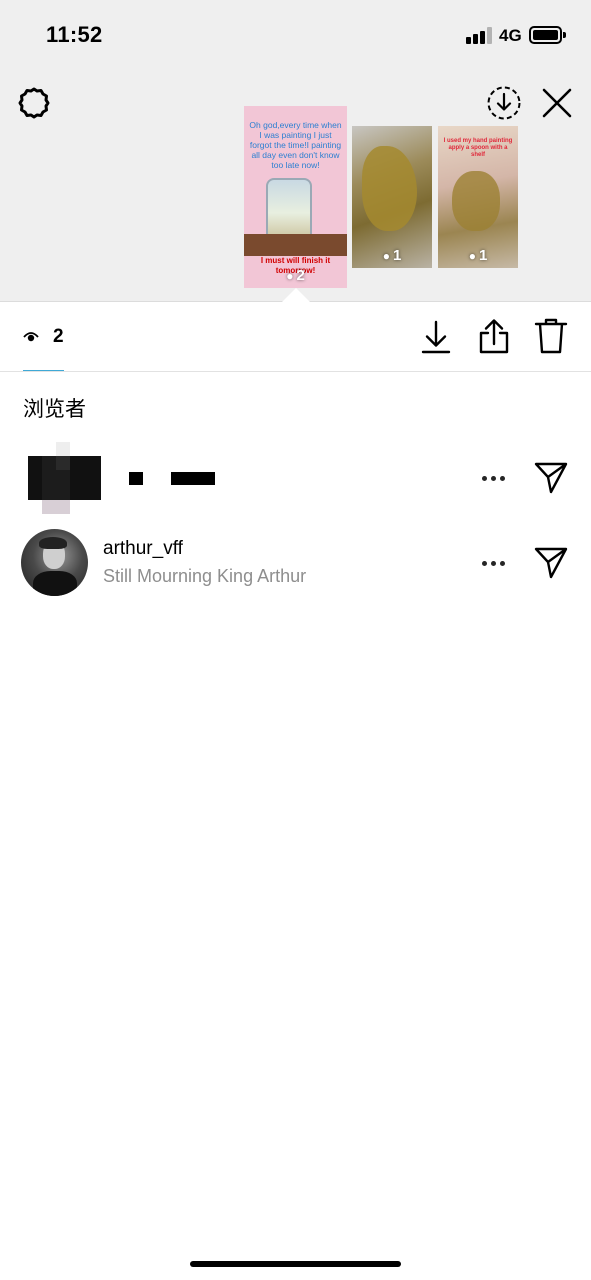  I want to click on network-type: 4G, so click(510, 35).